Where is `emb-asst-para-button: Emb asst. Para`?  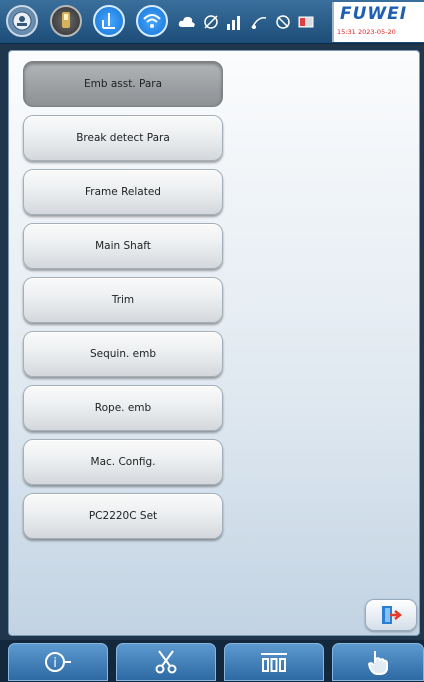 emb-asst-para-button: Emb asst. Para is located at coordinates (123, 84).